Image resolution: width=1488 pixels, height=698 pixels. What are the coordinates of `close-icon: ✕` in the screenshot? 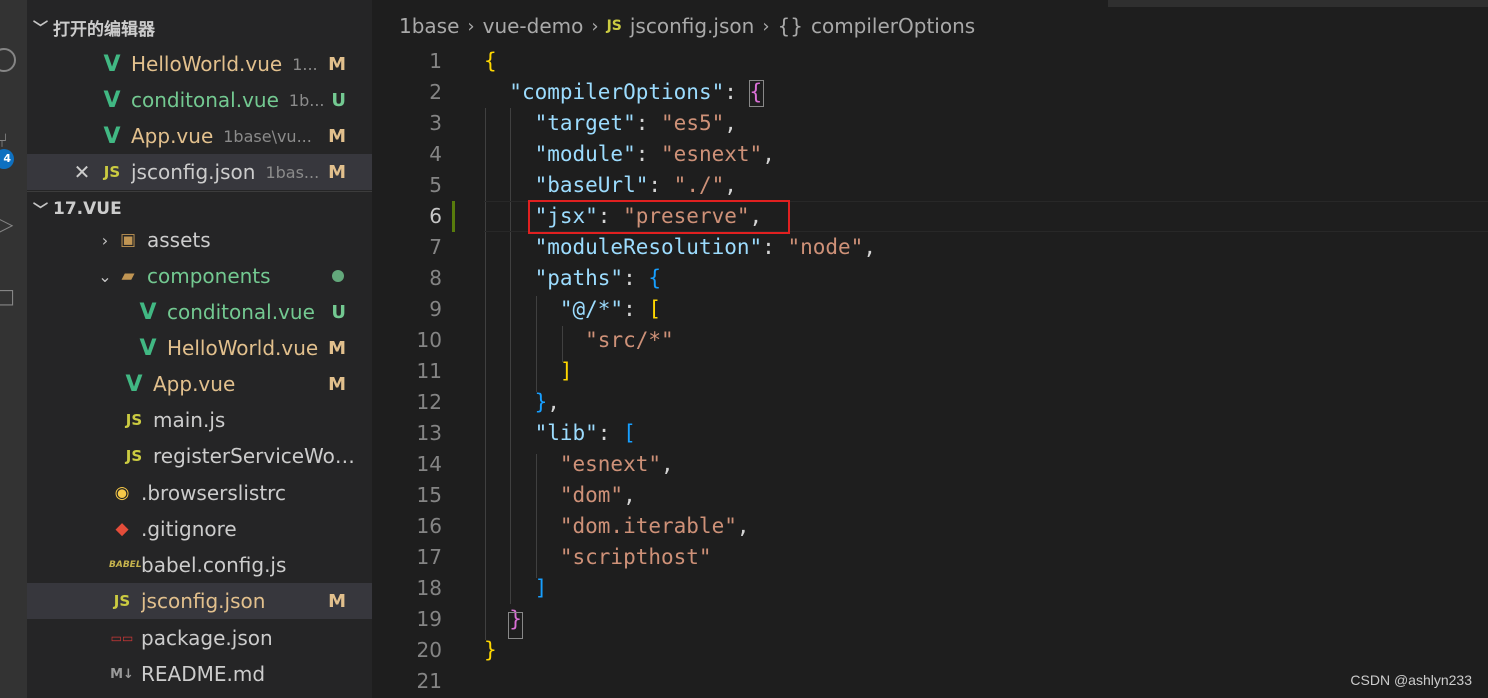 It's located at (82, 172).